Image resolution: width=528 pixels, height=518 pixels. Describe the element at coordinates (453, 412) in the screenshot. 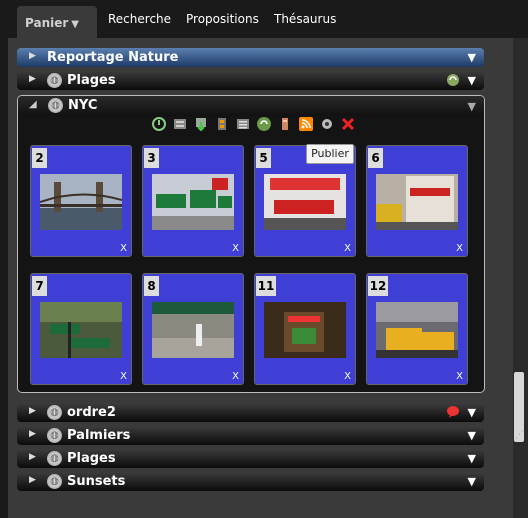

I see `comment-icon` at that location.